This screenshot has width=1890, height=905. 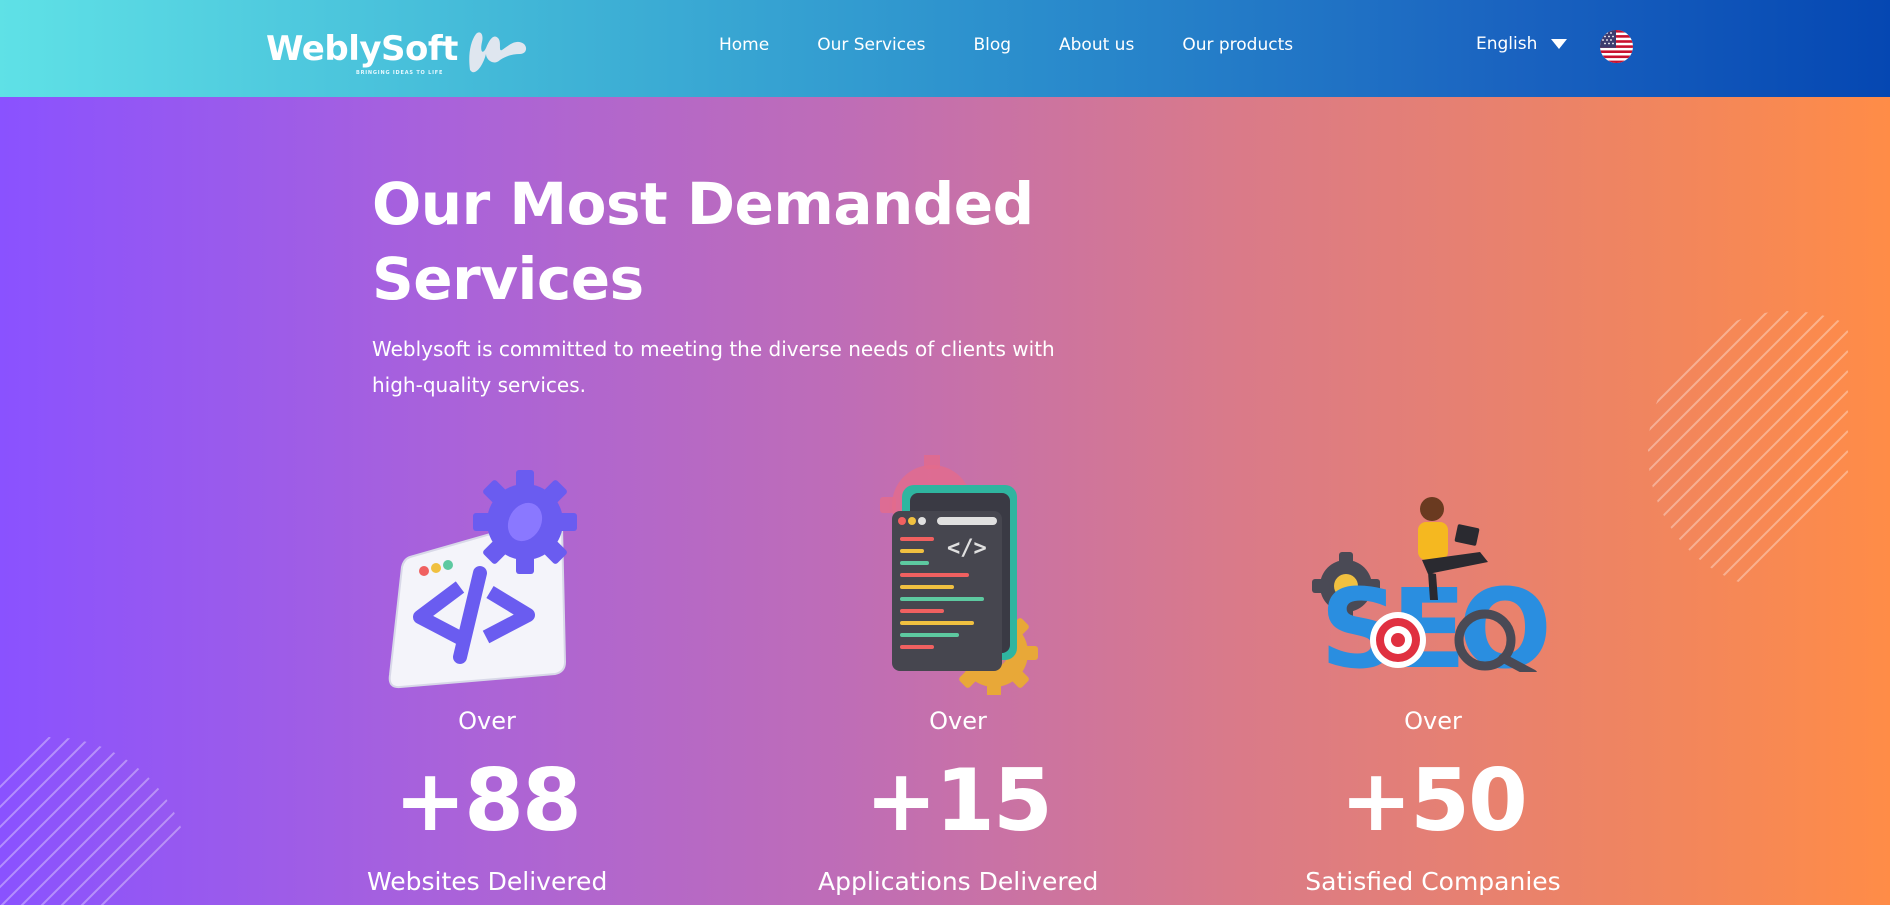 I want to click on stat-companies: Over +50 Satisfied Companies, so click(x=1433, y=801).